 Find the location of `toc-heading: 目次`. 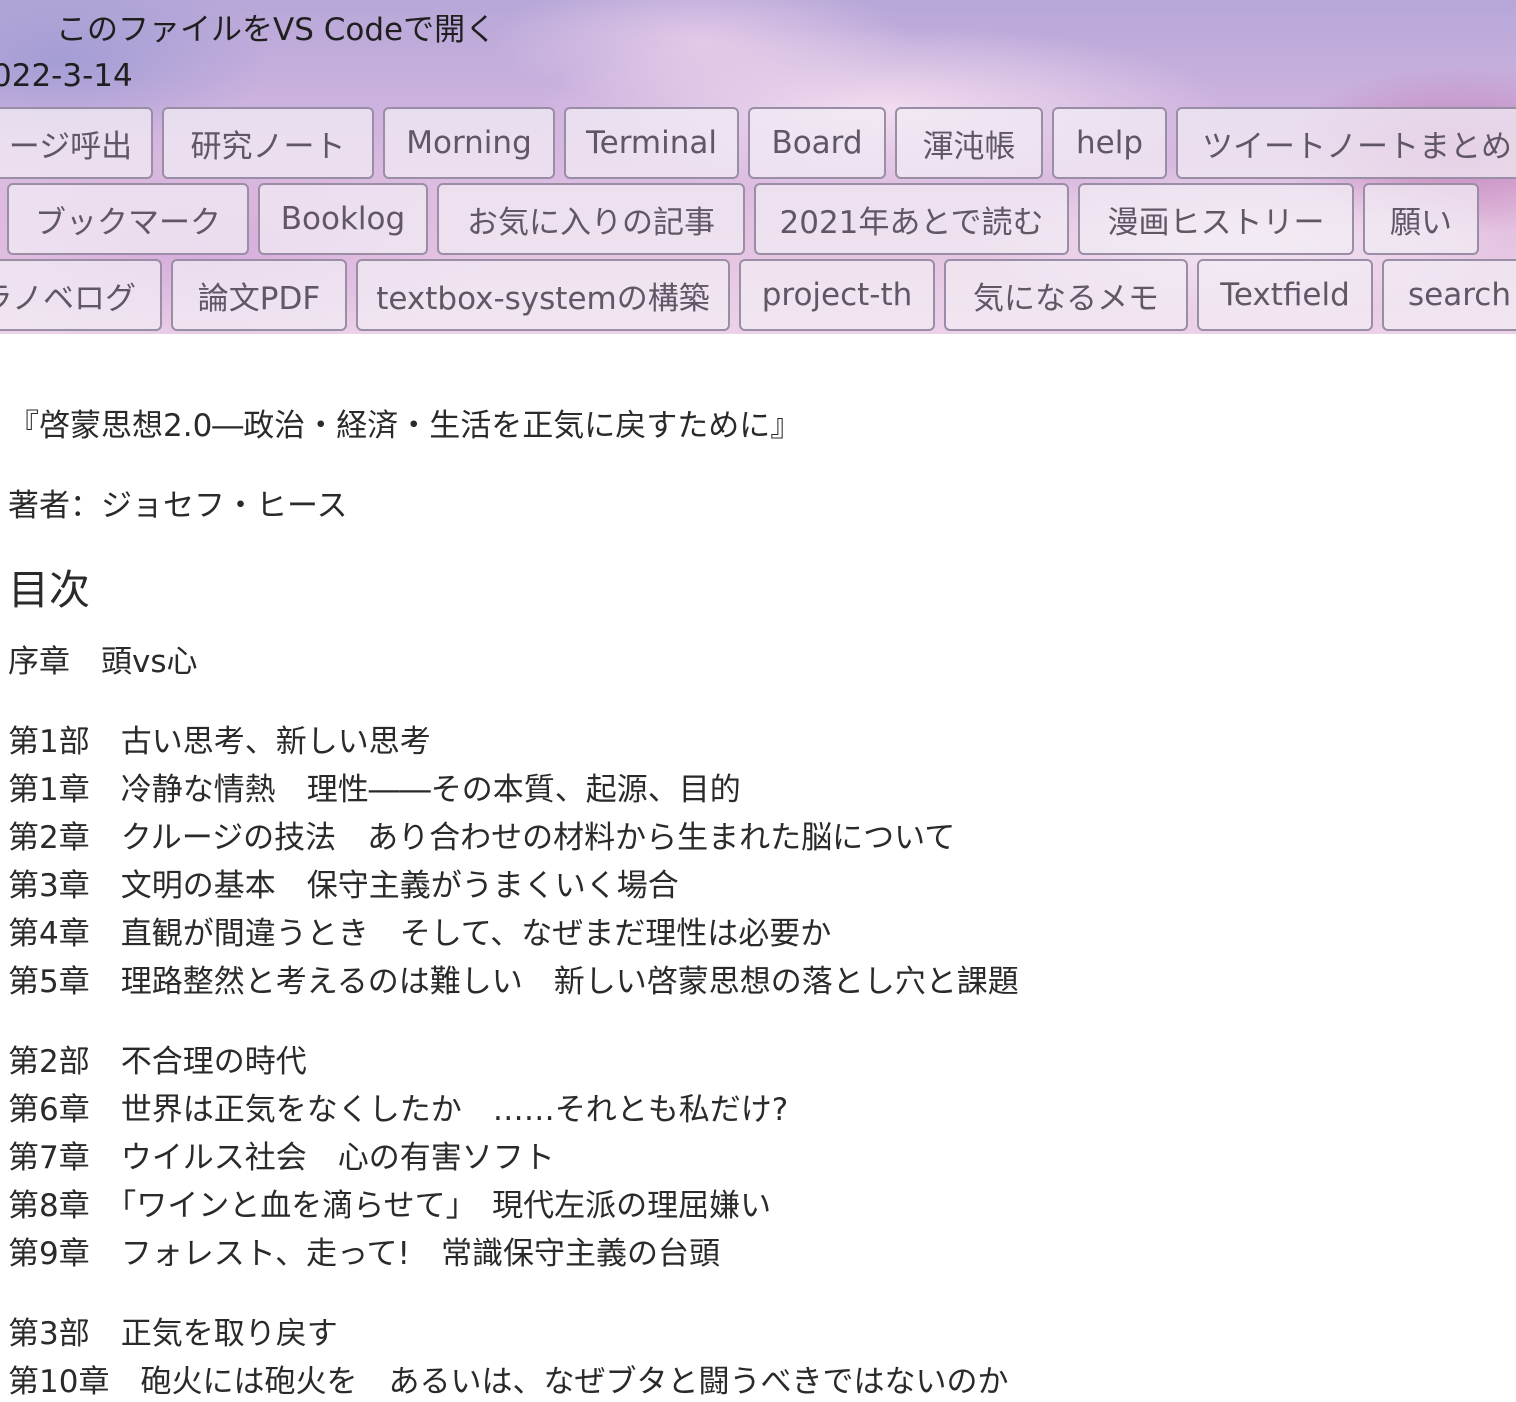

toc-heading: 目次 is located at coordinates (49, 590).